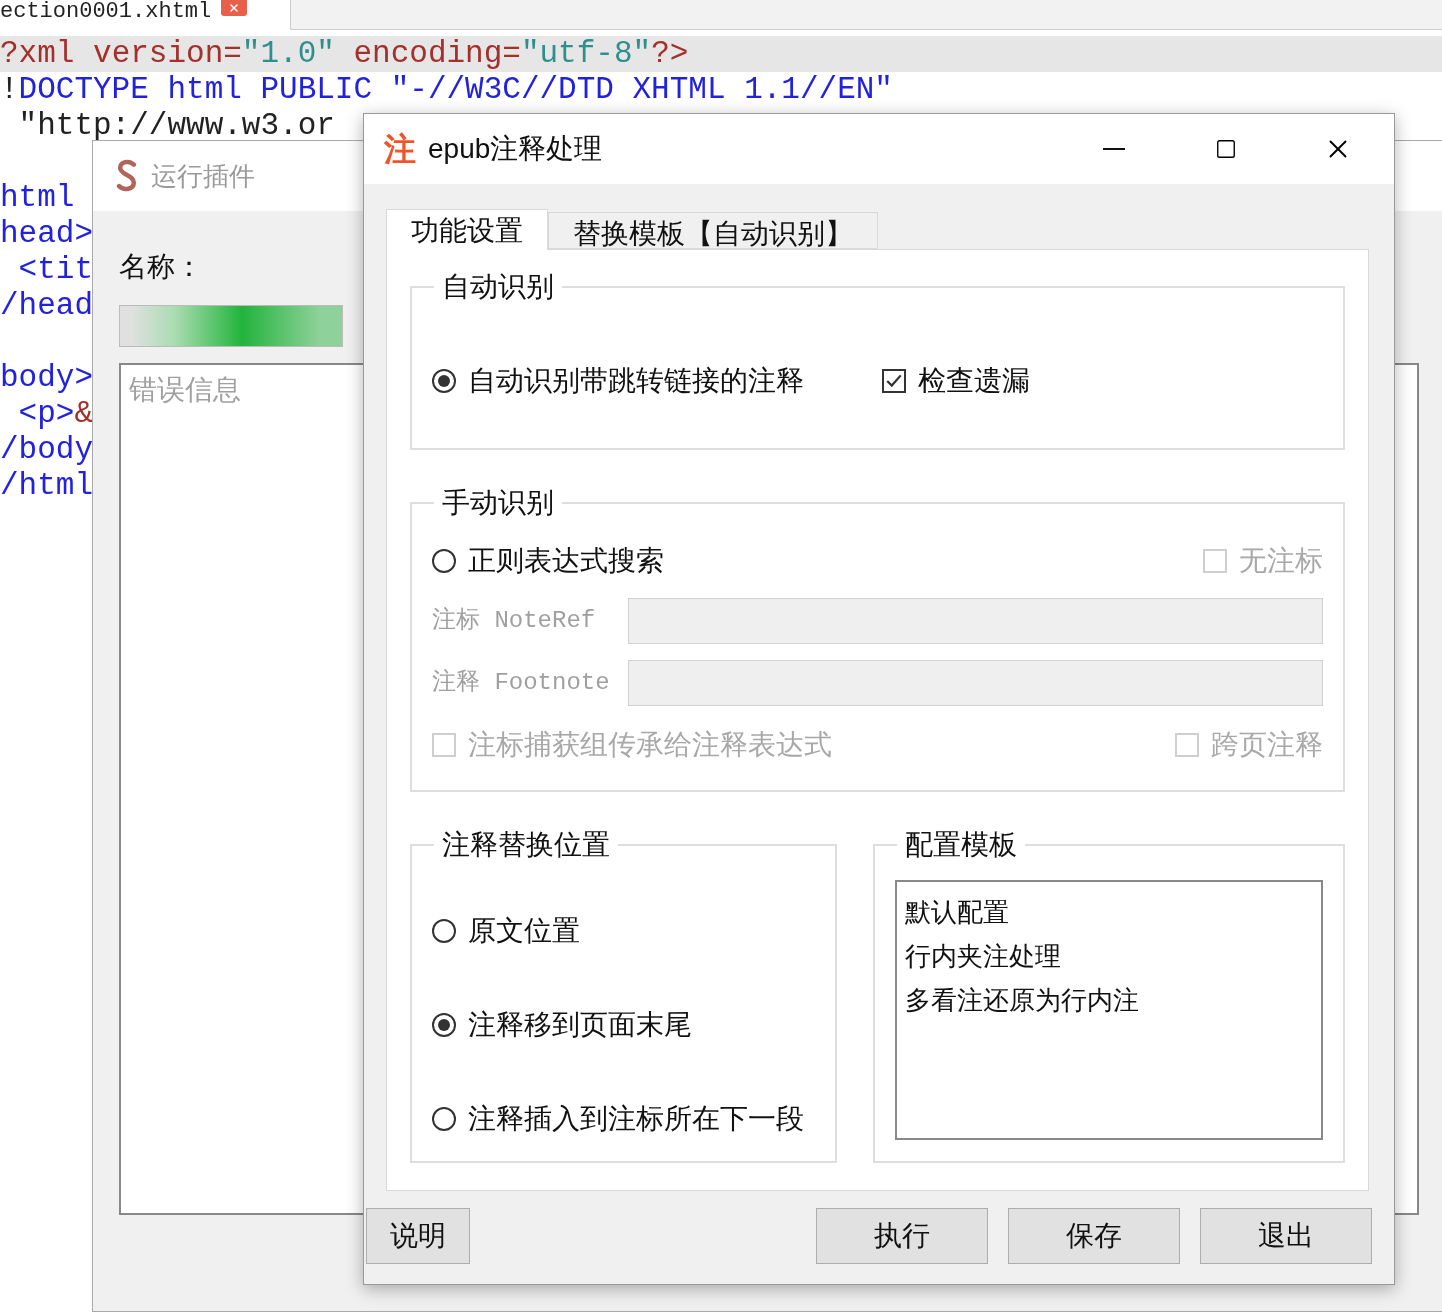  Describe the element at coordinates (1108, 1000) in the screenshot. I see `list-item: 多看注还原为行内注` at that location.